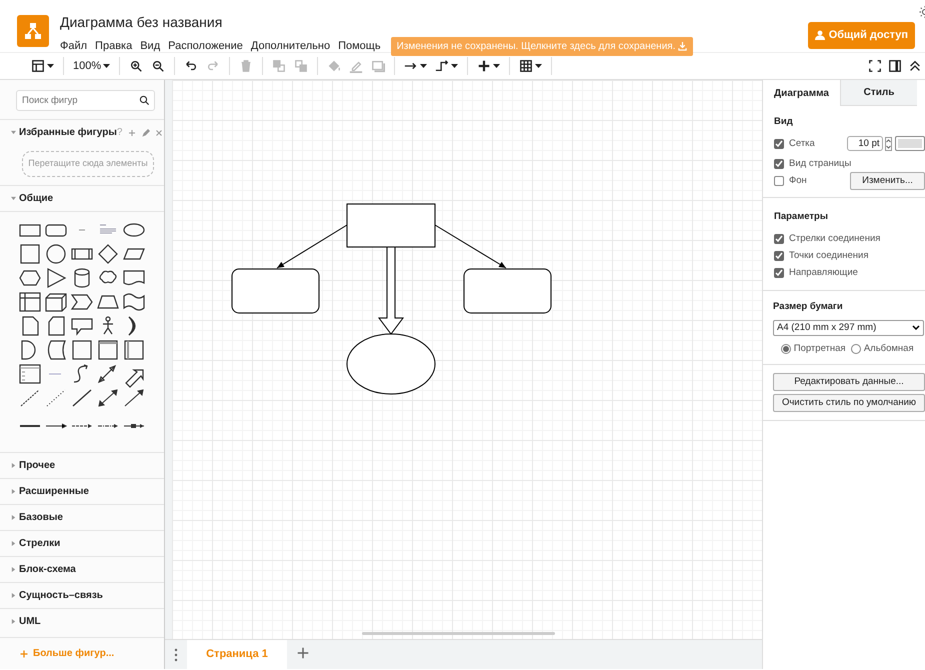 The image size is (925, 670). I want to click on grid-color-swatch, so click(910, 144).